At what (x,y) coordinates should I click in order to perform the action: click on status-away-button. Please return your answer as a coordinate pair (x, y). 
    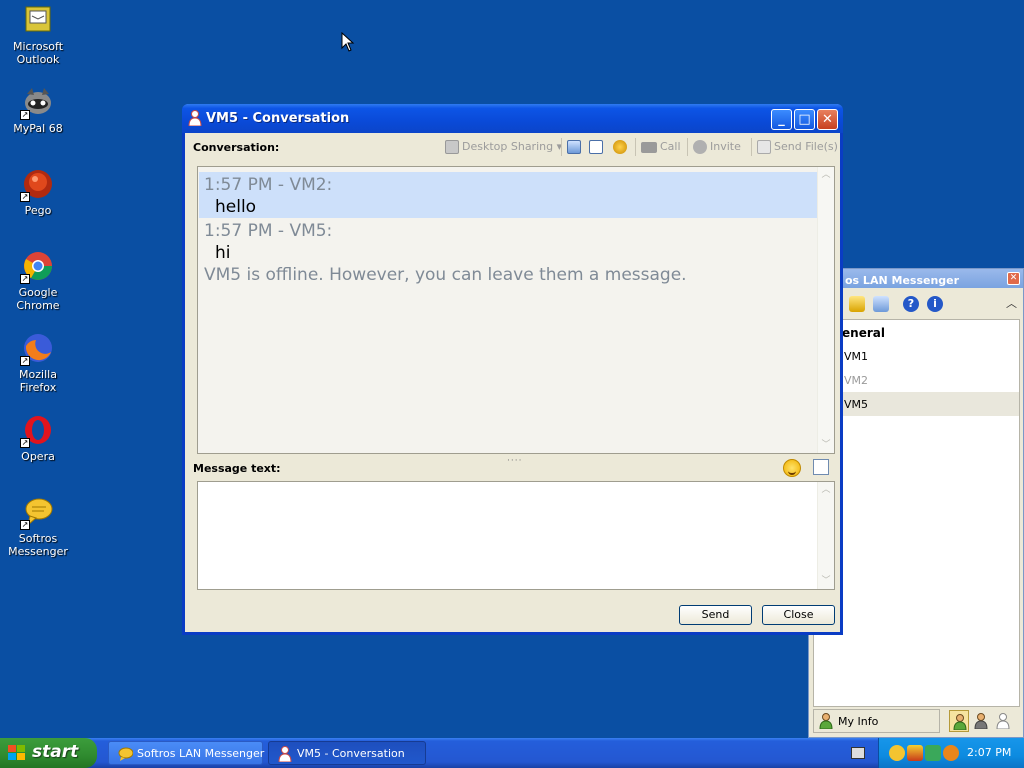
    Looking at the image, I should click on (981, 721).